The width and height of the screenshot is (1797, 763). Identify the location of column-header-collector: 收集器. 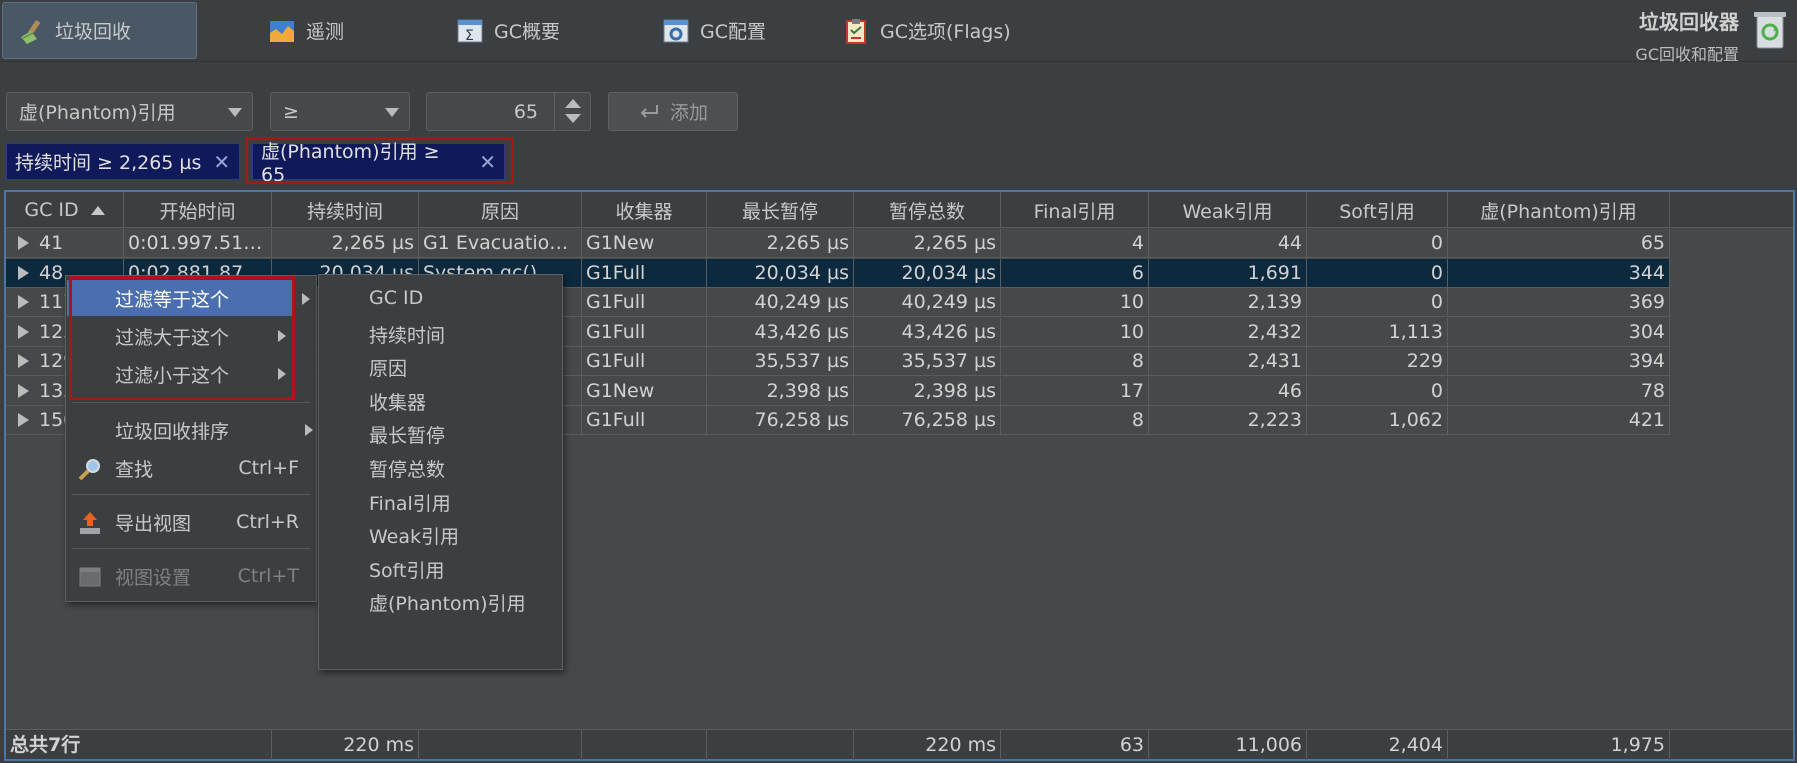
(644, 210).